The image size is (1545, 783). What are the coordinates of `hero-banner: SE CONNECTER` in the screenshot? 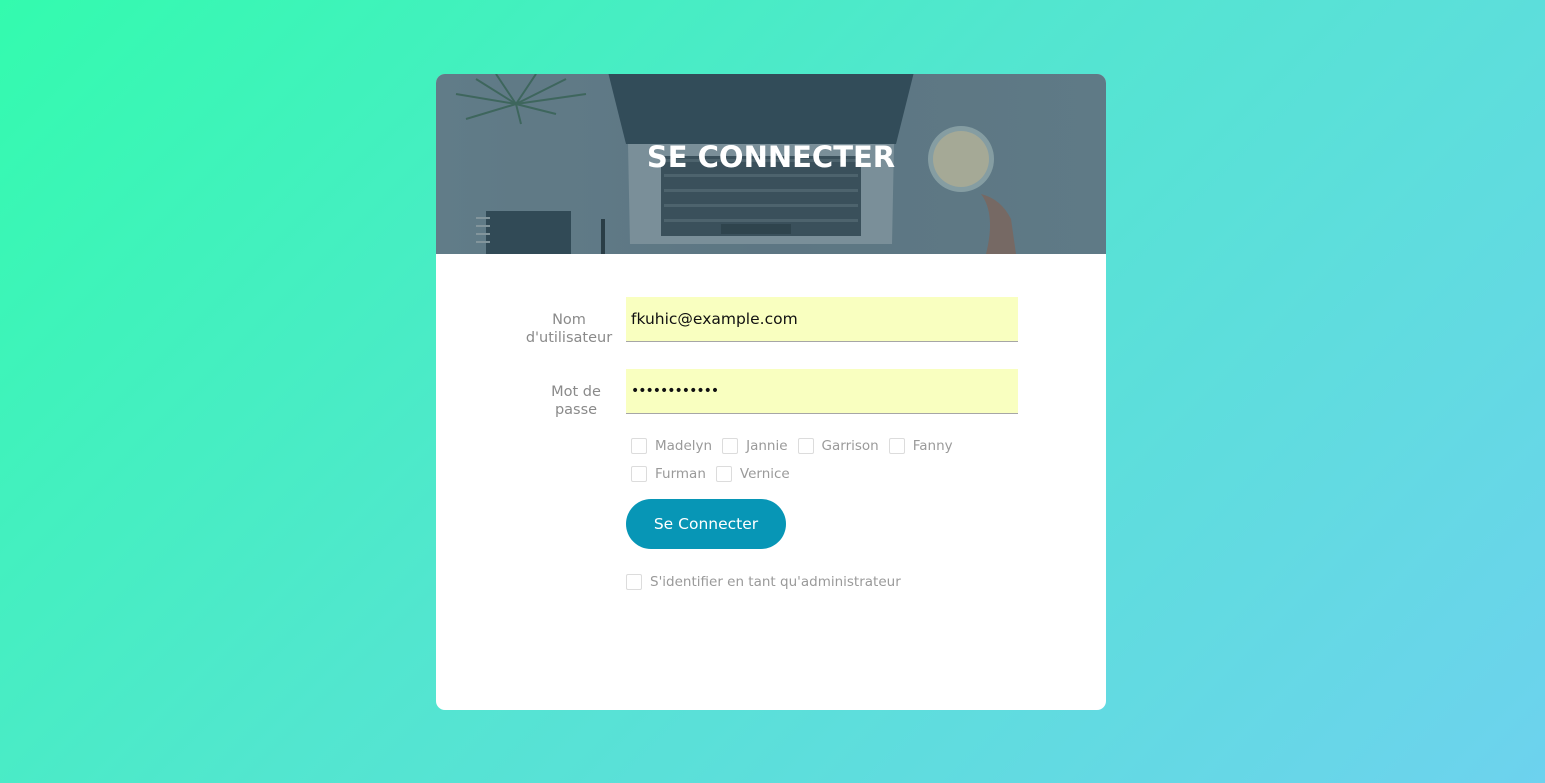 It's located at (771, 164).